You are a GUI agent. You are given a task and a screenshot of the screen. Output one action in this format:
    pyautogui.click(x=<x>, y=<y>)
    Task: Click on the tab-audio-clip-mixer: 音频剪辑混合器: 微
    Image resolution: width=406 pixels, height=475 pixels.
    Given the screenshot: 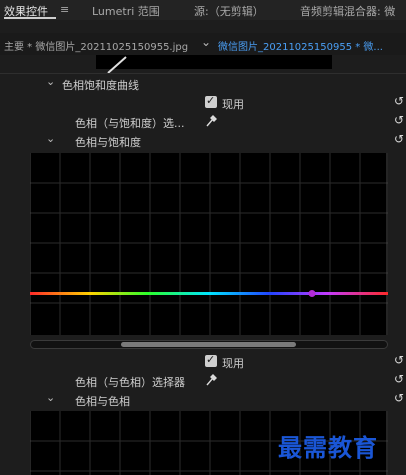 What is the action you would take?
    pyautogui.click(x=347, y=11)
    